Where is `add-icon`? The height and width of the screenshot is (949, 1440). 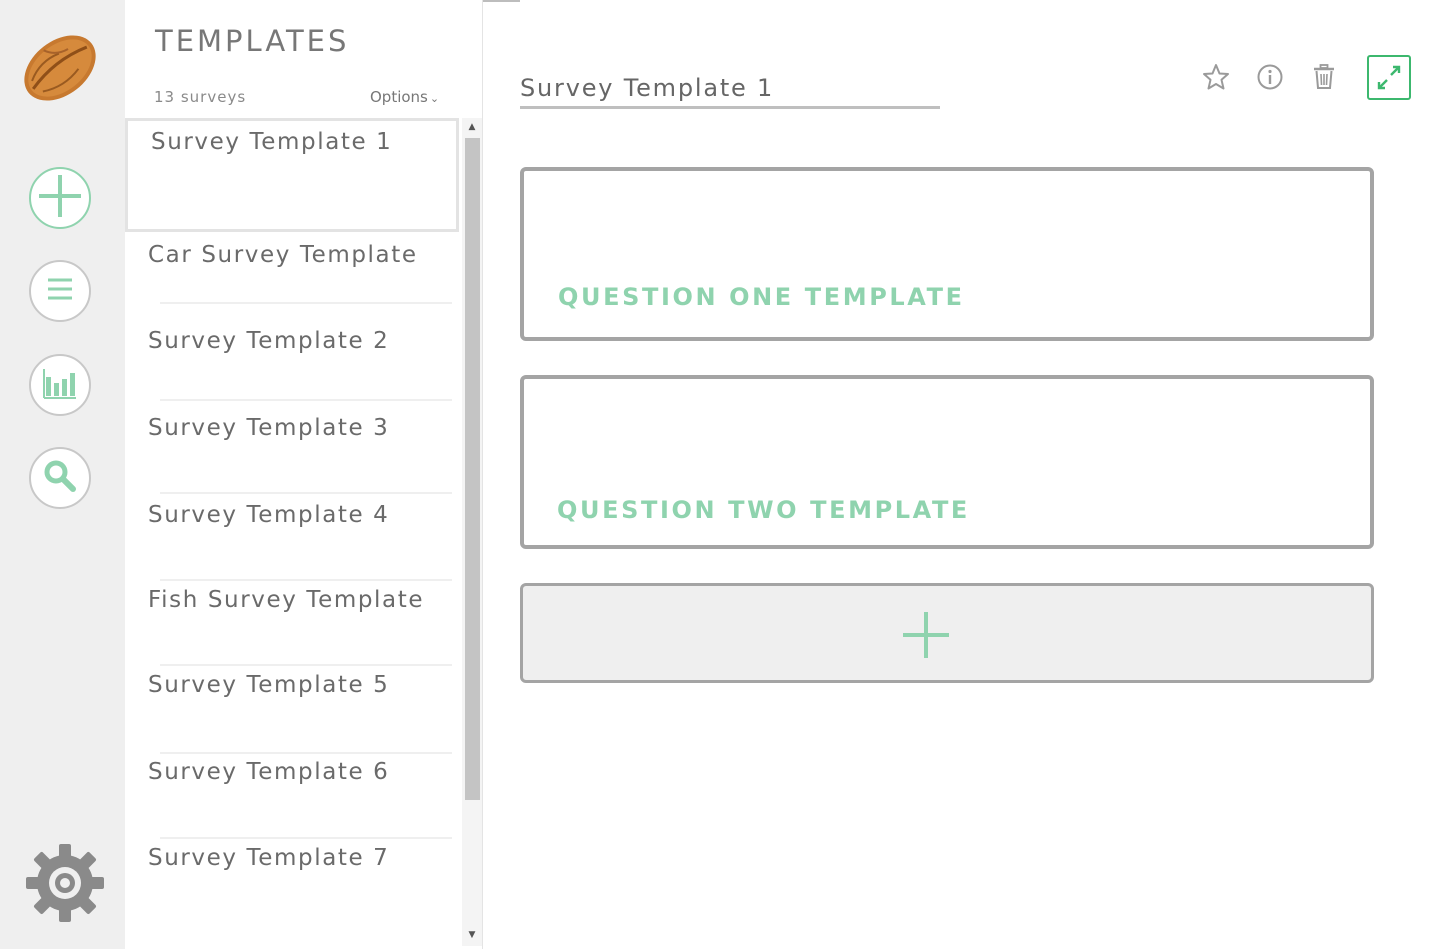 add-icon is located at coordinates (60, 198).